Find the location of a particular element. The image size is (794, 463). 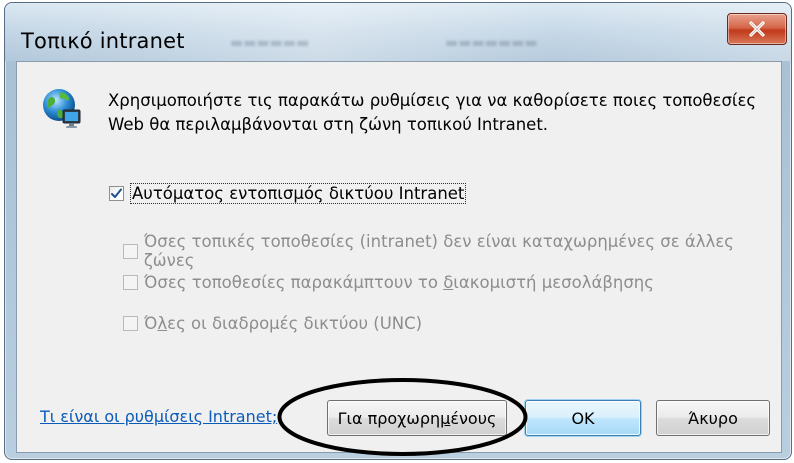

close-x-icon is located at coordinates (757, 29).